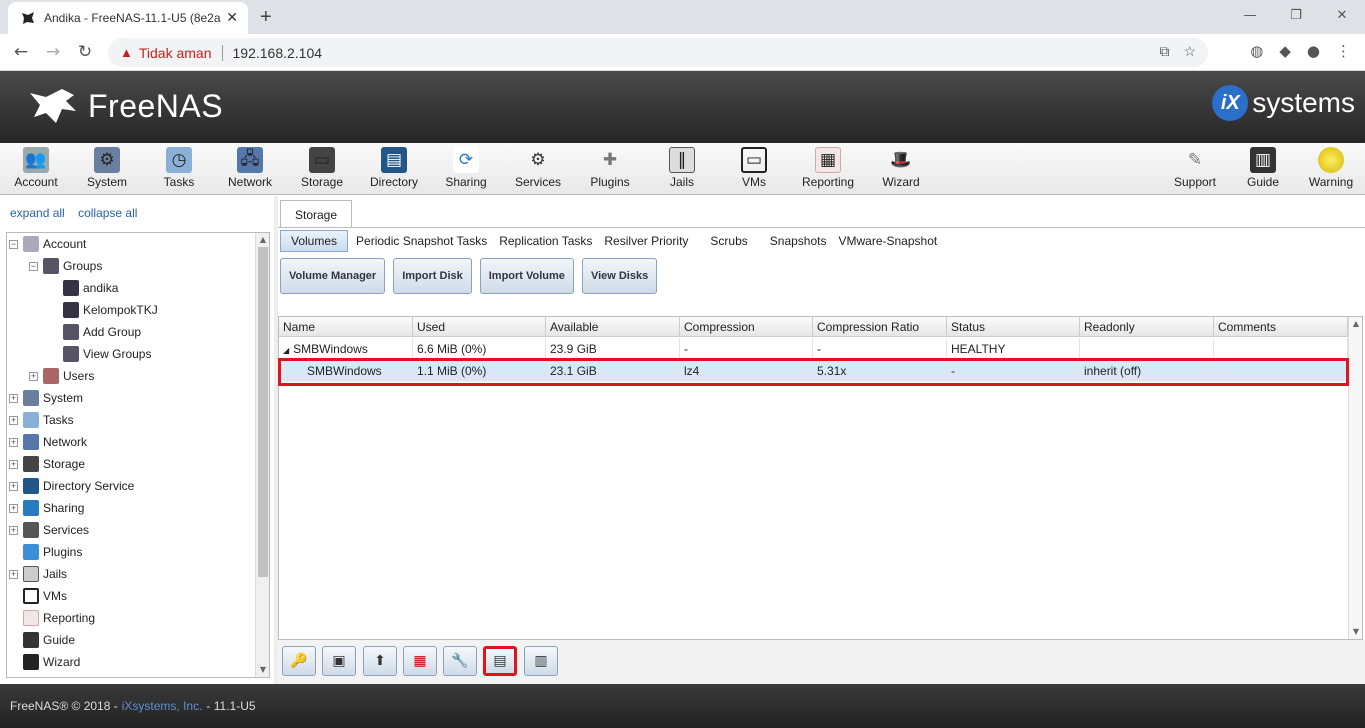  I want to click on omnibox: ▲ Tidak aman 192.168.2.104 ⧉ ☆, so click(658, 52).